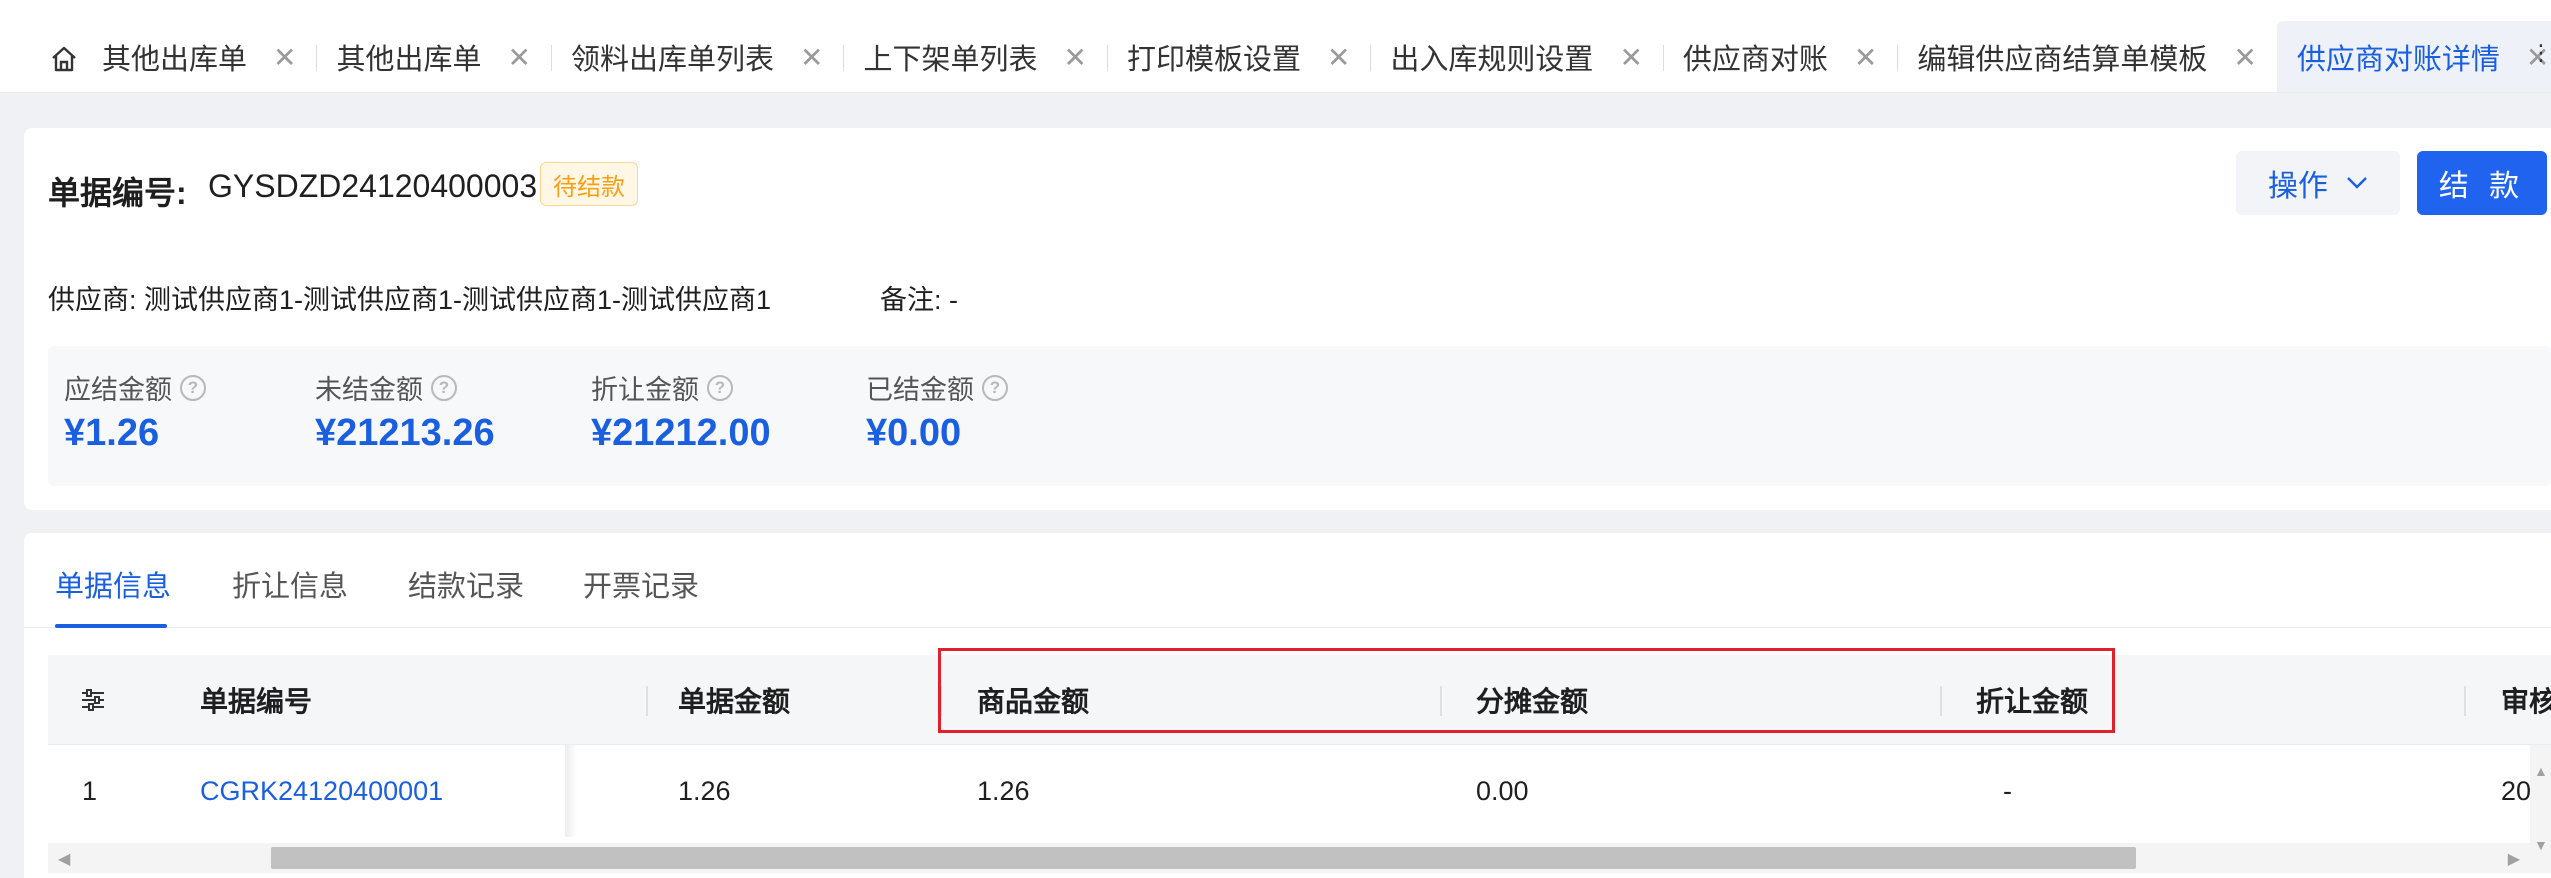 Image resolution: width=2551 pixels, height=878 pixels. I want to click on tab-other-outbound: 其他出库单 ✕, so click(433, 56).